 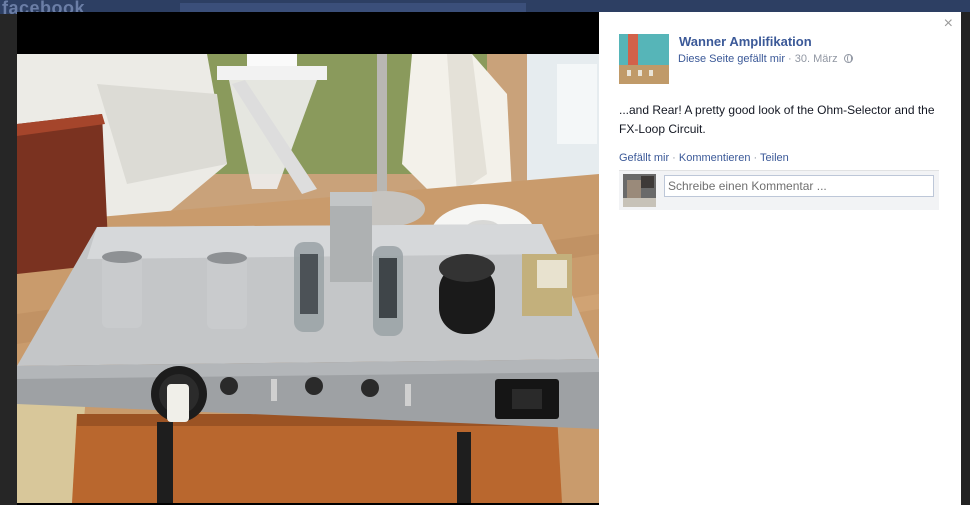 I want to click on comment-input, so click(x=799, y=186).